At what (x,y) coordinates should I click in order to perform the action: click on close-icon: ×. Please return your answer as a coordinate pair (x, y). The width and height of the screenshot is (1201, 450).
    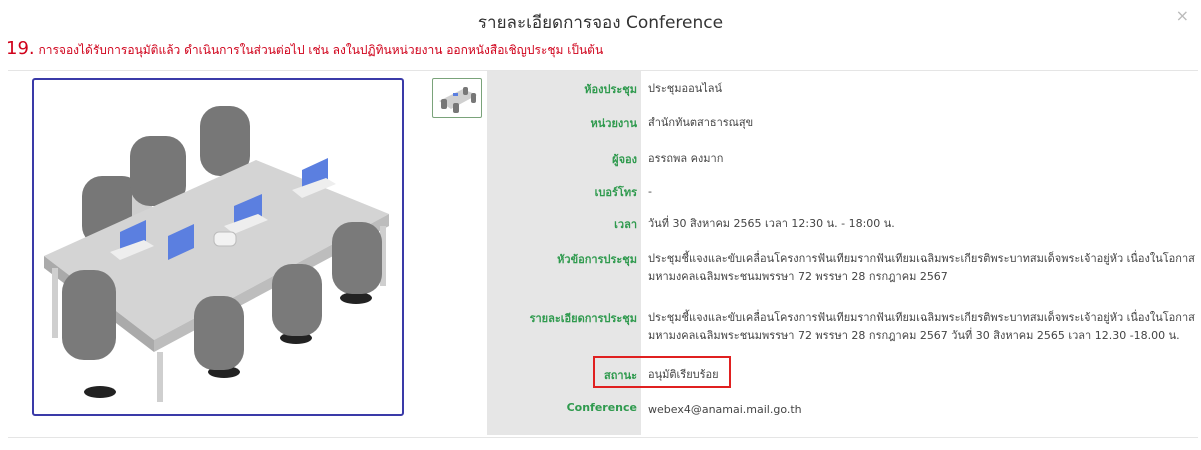
    Looking at the image, I should click on (1182, 15).